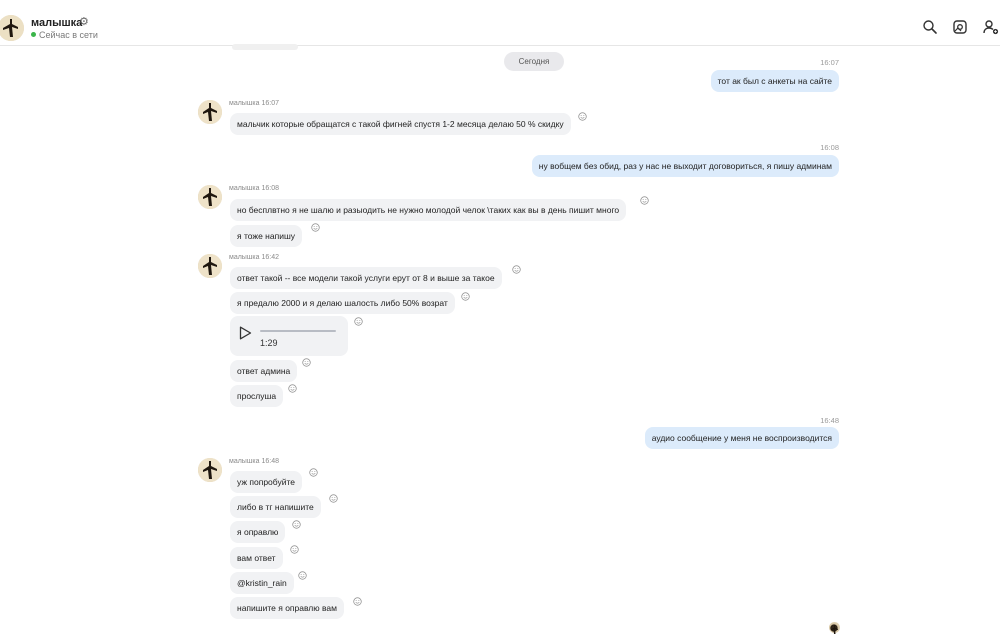 The width and height of the screenshot is (1000, 641). I want to click on incoming-message: @kristin_rain, so click(262, 583).